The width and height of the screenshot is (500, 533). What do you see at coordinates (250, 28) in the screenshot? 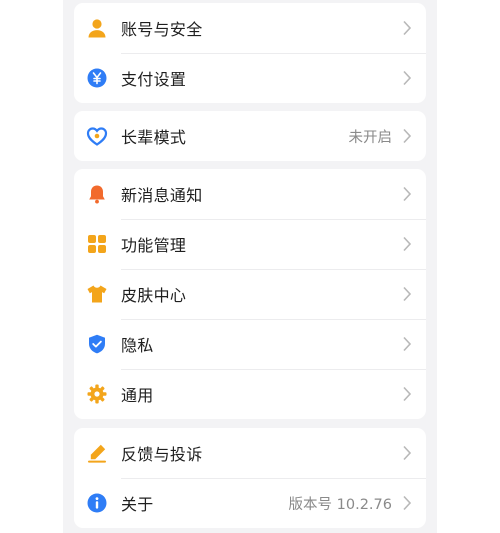
I see `settings-item-account-security: 账号与安全` at bounding box center [250, 28].